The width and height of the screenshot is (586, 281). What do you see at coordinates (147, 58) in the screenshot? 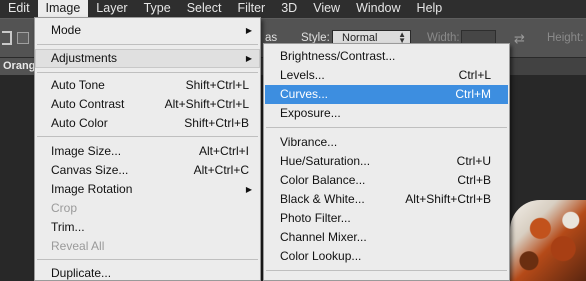
I see `menu-item-adjustments: Adjustments ▶` at bounding box center [147, 58].